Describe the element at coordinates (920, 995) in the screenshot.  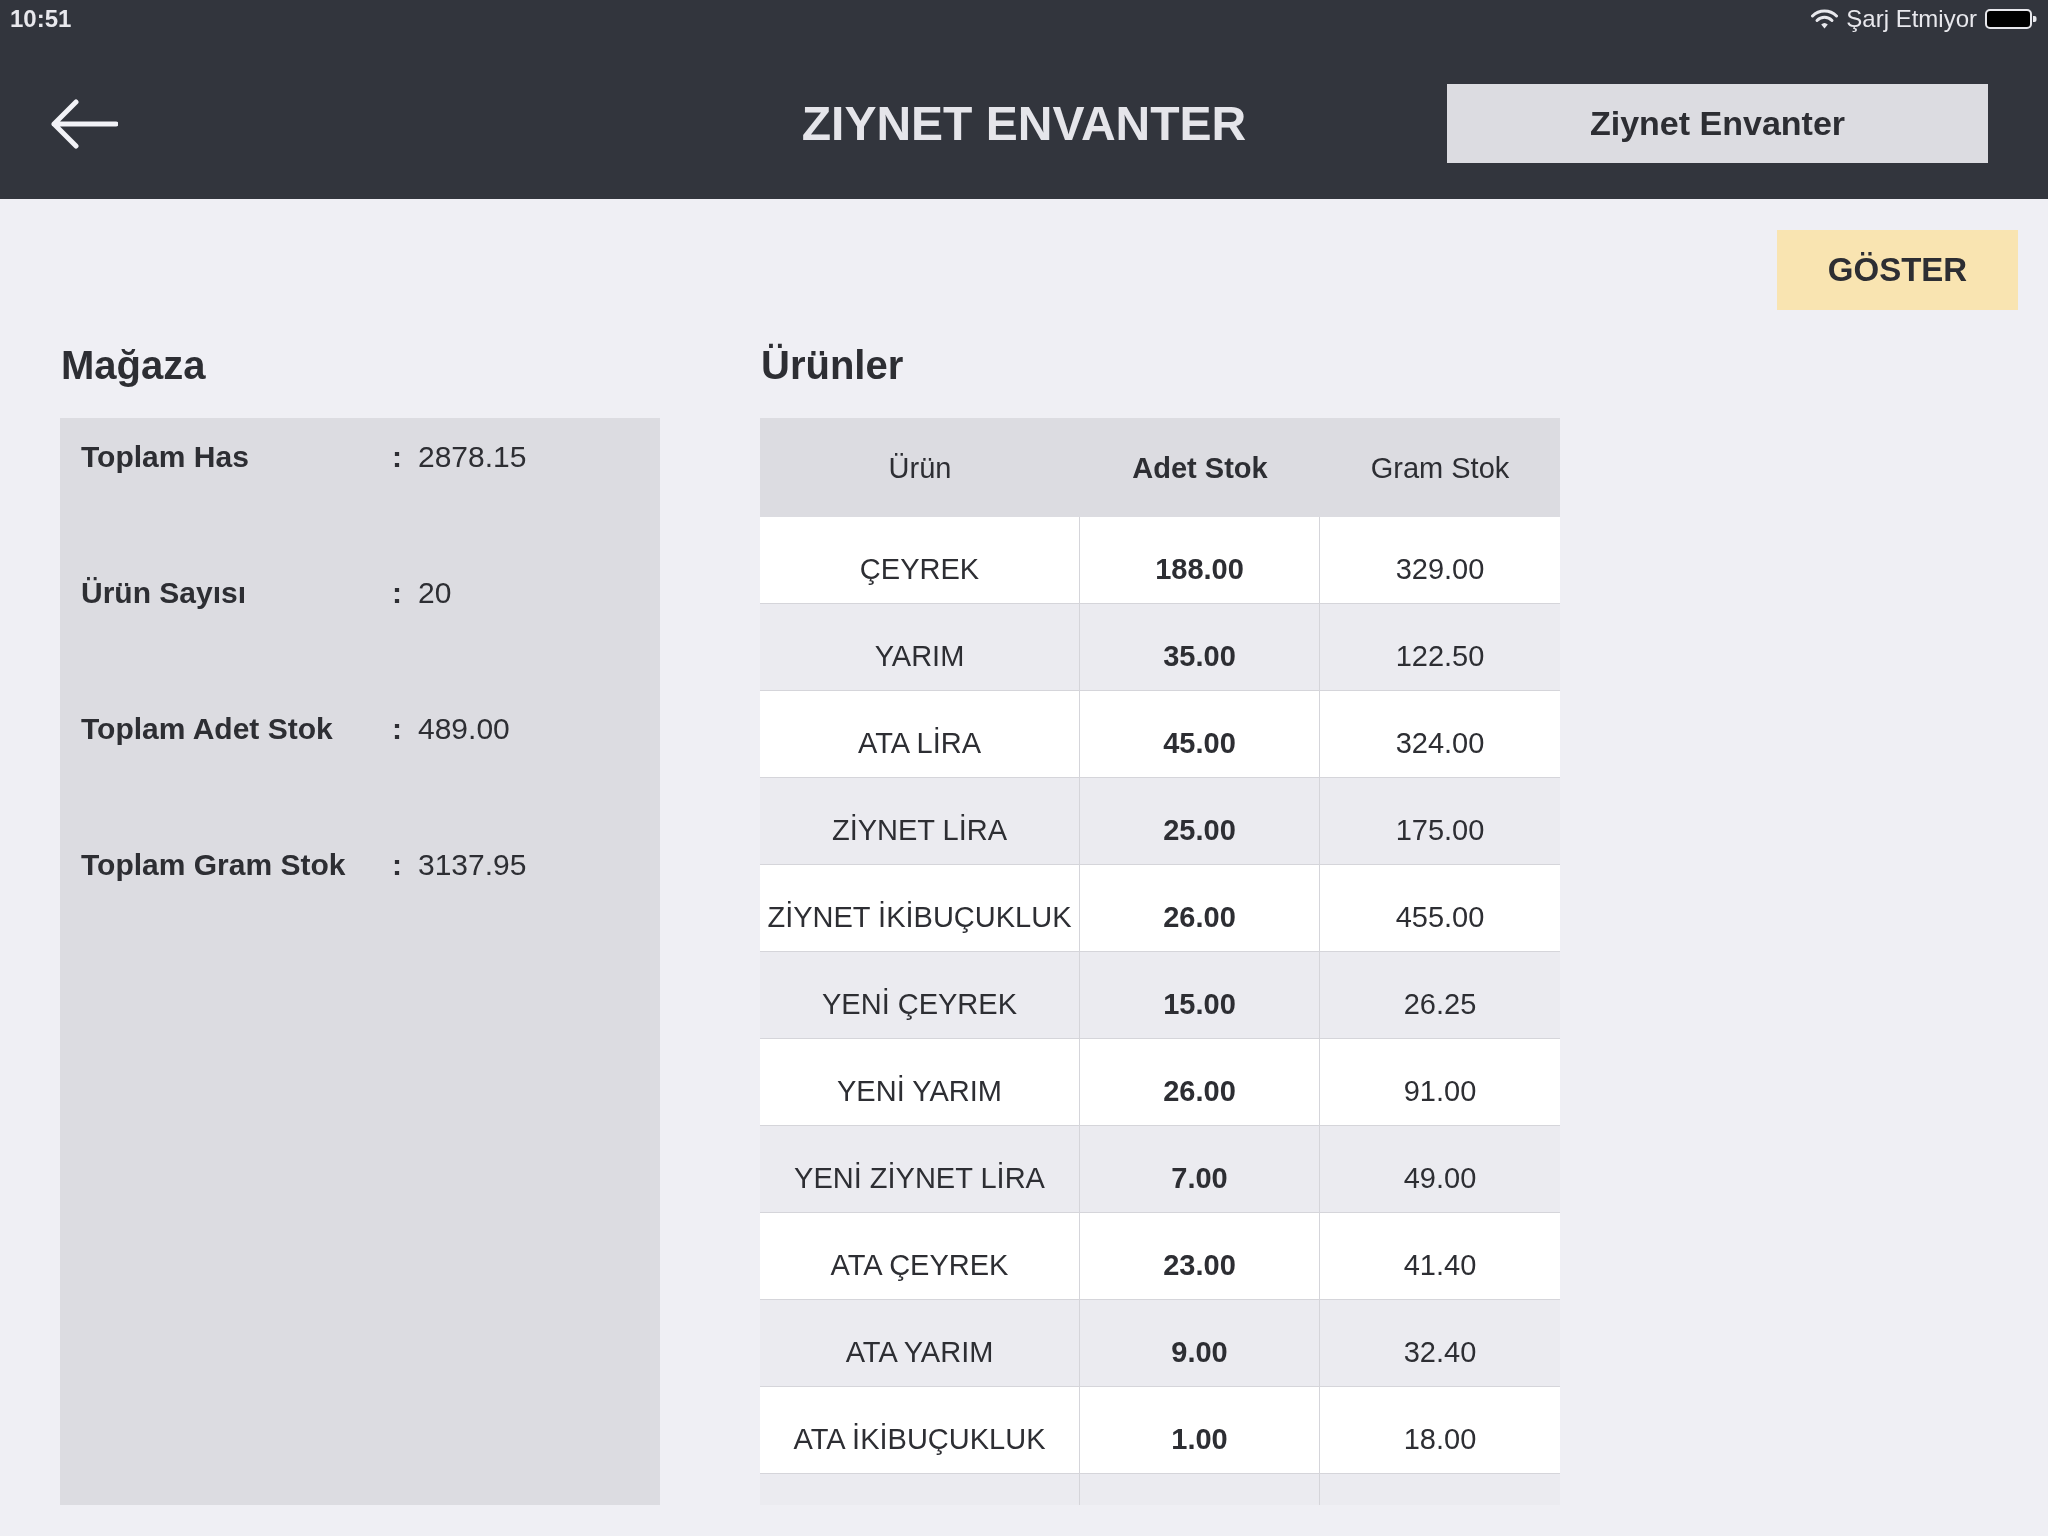
I see `table-cell: YENİ ÇEYREK` at that location.